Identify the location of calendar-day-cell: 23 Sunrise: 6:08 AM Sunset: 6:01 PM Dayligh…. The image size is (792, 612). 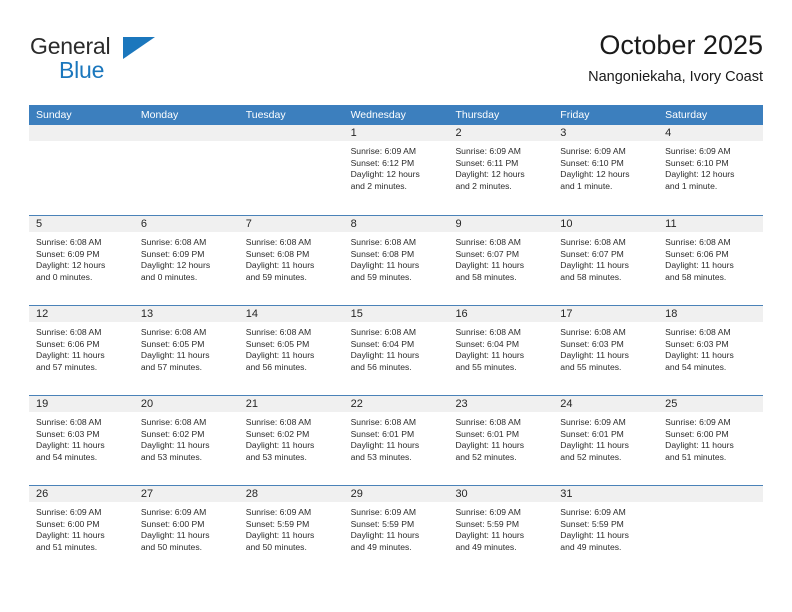
(501, 440).